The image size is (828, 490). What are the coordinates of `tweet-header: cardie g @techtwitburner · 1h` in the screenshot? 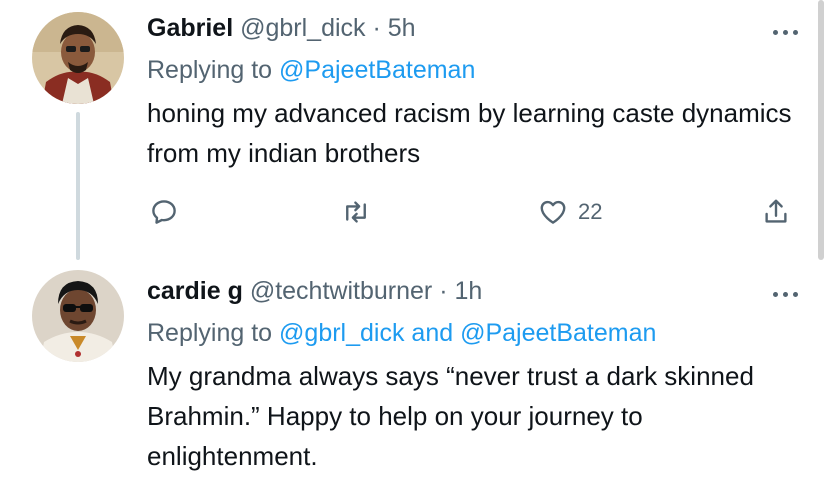 It's located at (314, 291).